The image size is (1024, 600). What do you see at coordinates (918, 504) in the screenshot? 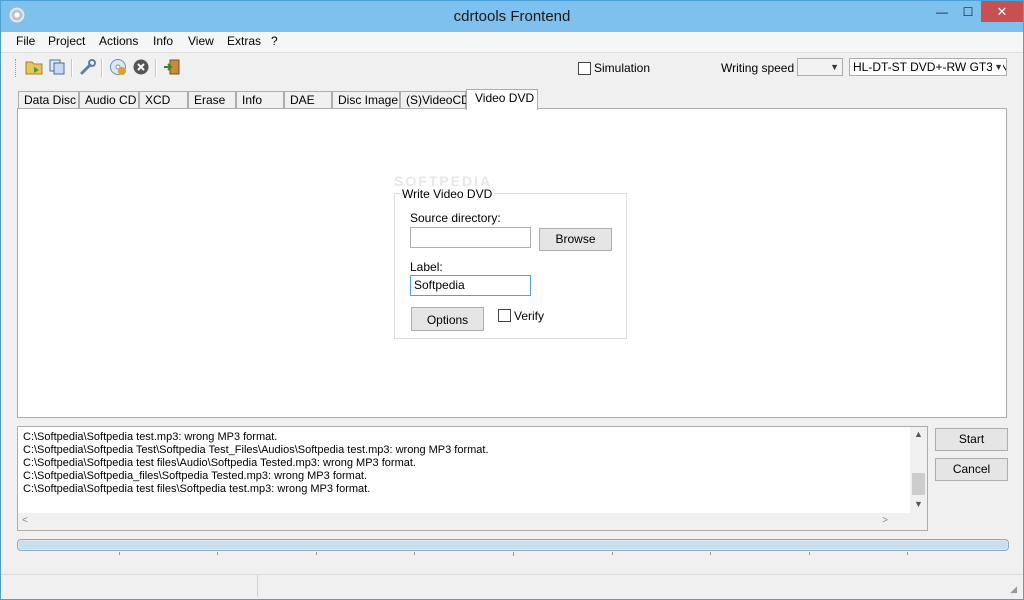
I see `scroll-down-icon: ▼` at bounding box center [918, 504].